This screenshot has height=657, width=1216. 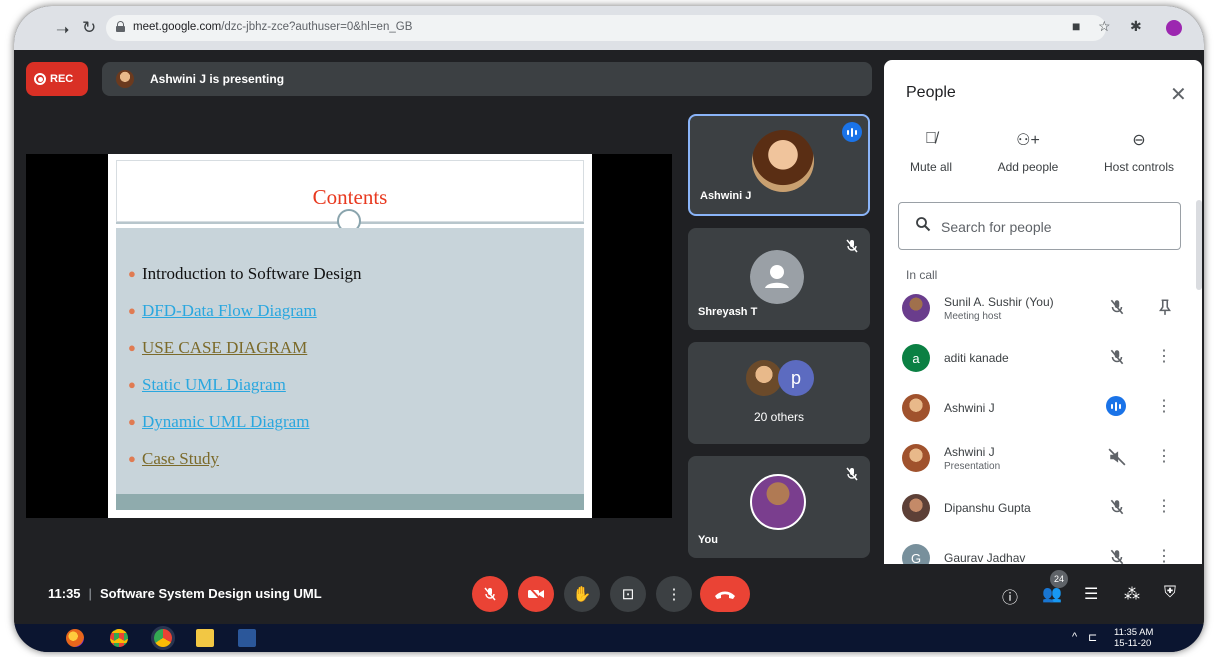 I want to click on participant-tile-ashwini: Ashwini J, so click(x=779, y=165).